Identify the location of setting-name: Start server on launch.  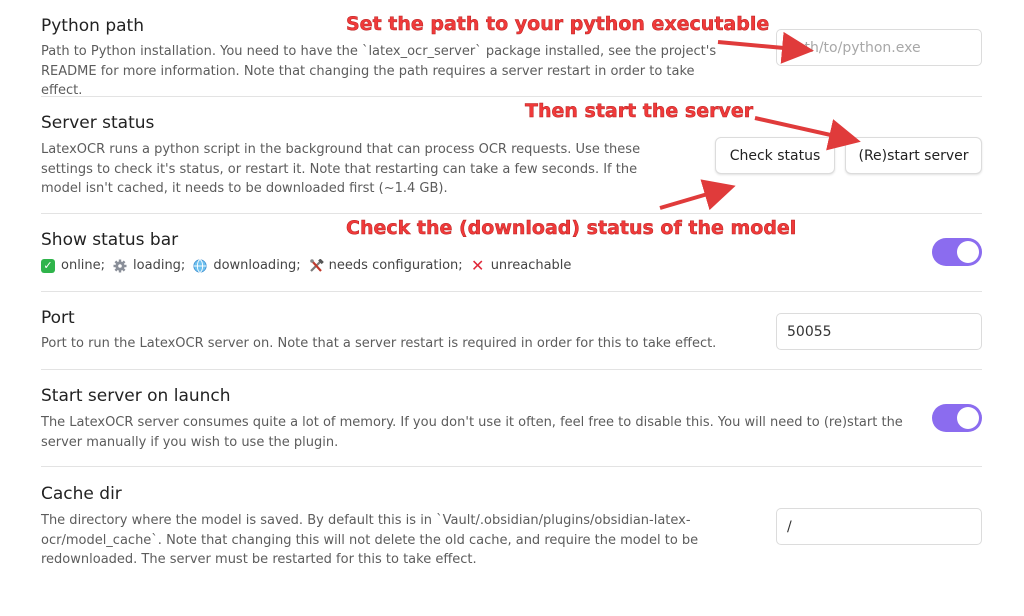
(136, 396).